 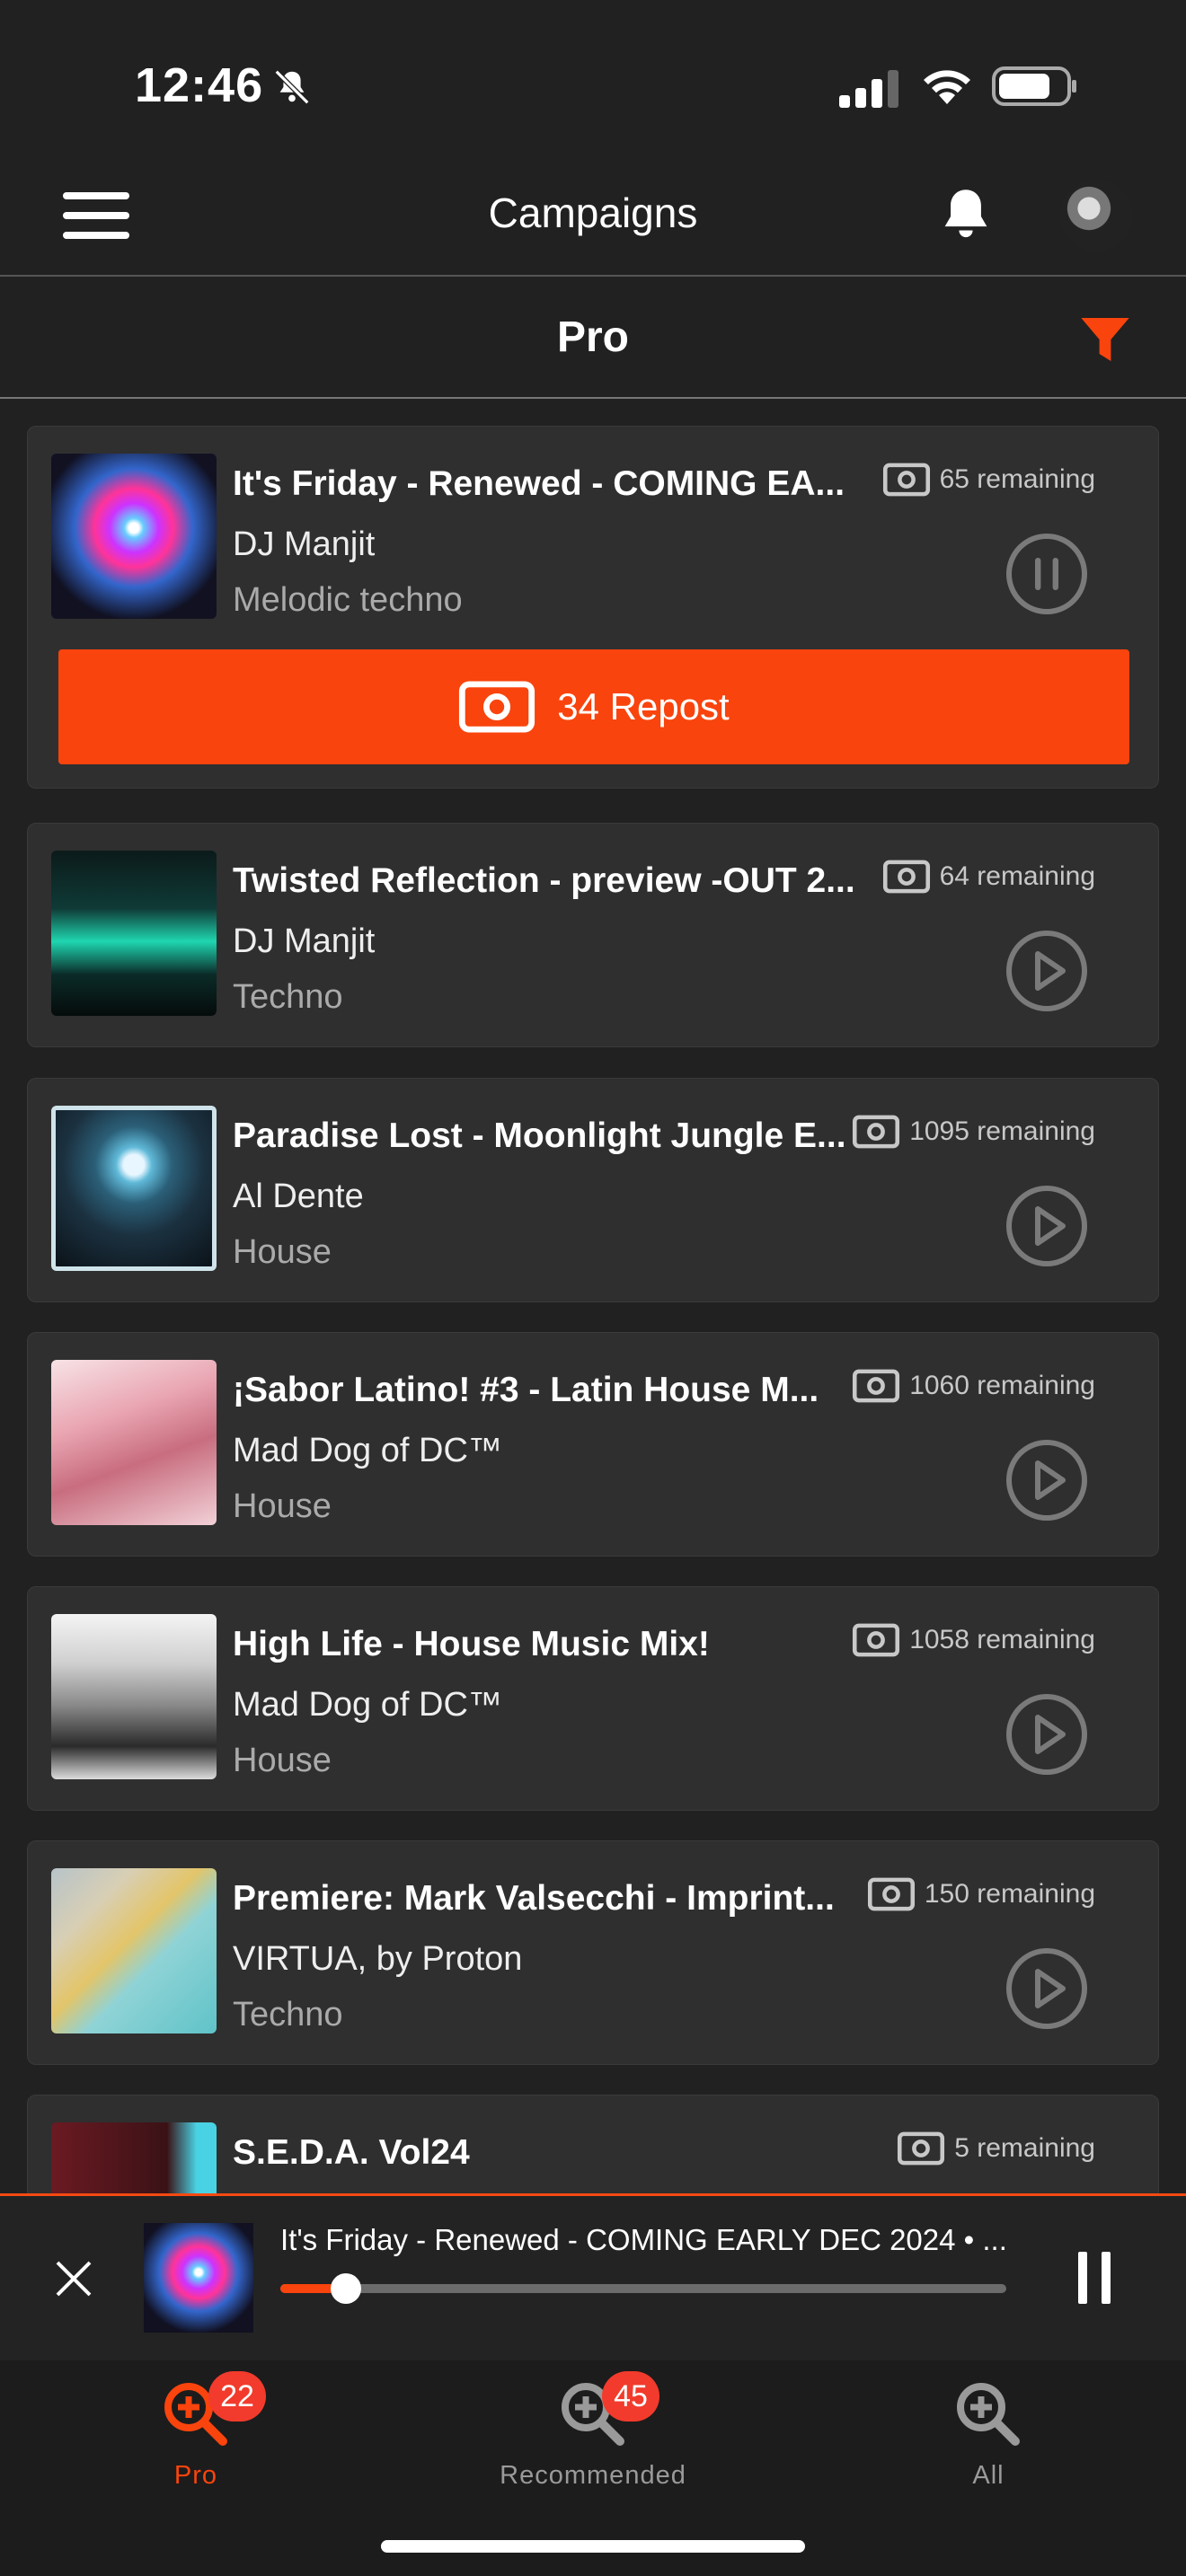 I want to click on page-title: Campaigns, so click(x=593, y=213).